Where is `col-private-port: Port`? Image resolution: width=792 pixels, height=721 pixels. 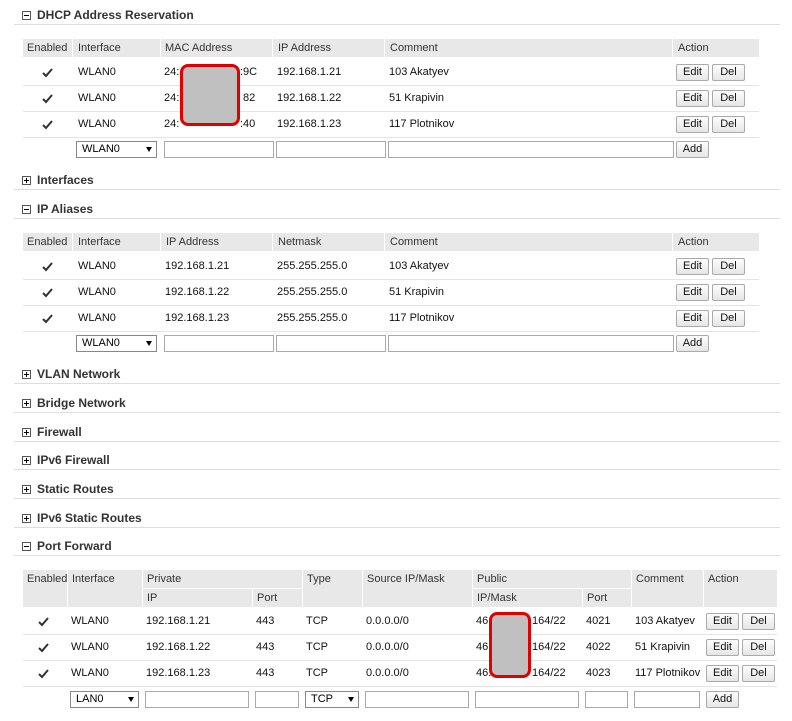 col-private-port: Port is located at coordinates (267, 598).